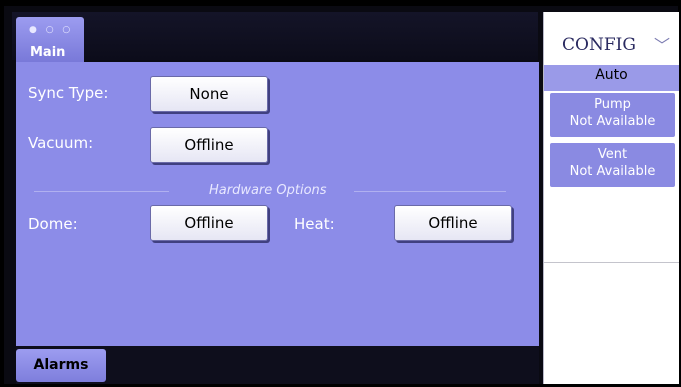  I want to click on hardware-divider-right, so click(430, 191).